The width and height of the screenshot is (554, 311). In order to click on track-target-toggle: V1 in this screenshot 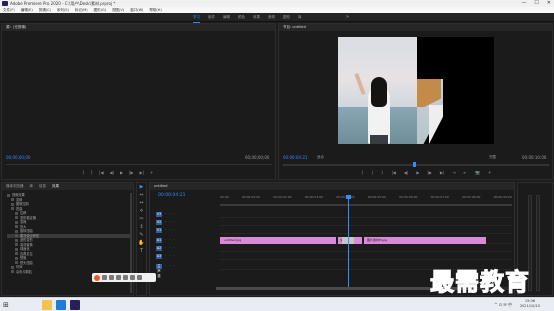, I will do `click(159, 230)`.